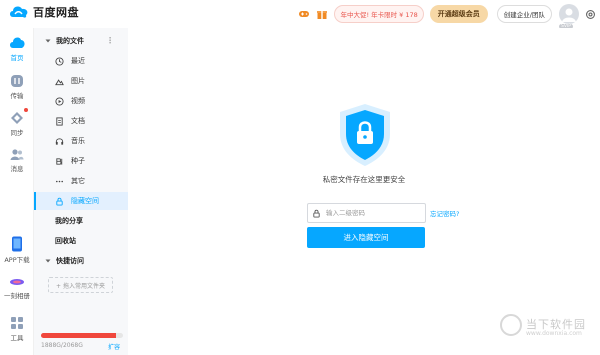  I want to click on sidebar-item-torrents: 种子, so click(81, 161).